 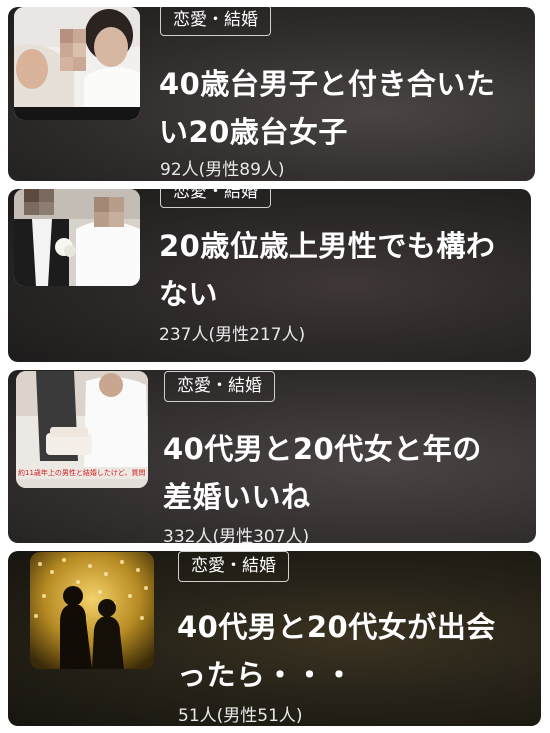 I want to click on community-title: 40代男と20代女が出会ったら・・・, so click(x=336, y=651).